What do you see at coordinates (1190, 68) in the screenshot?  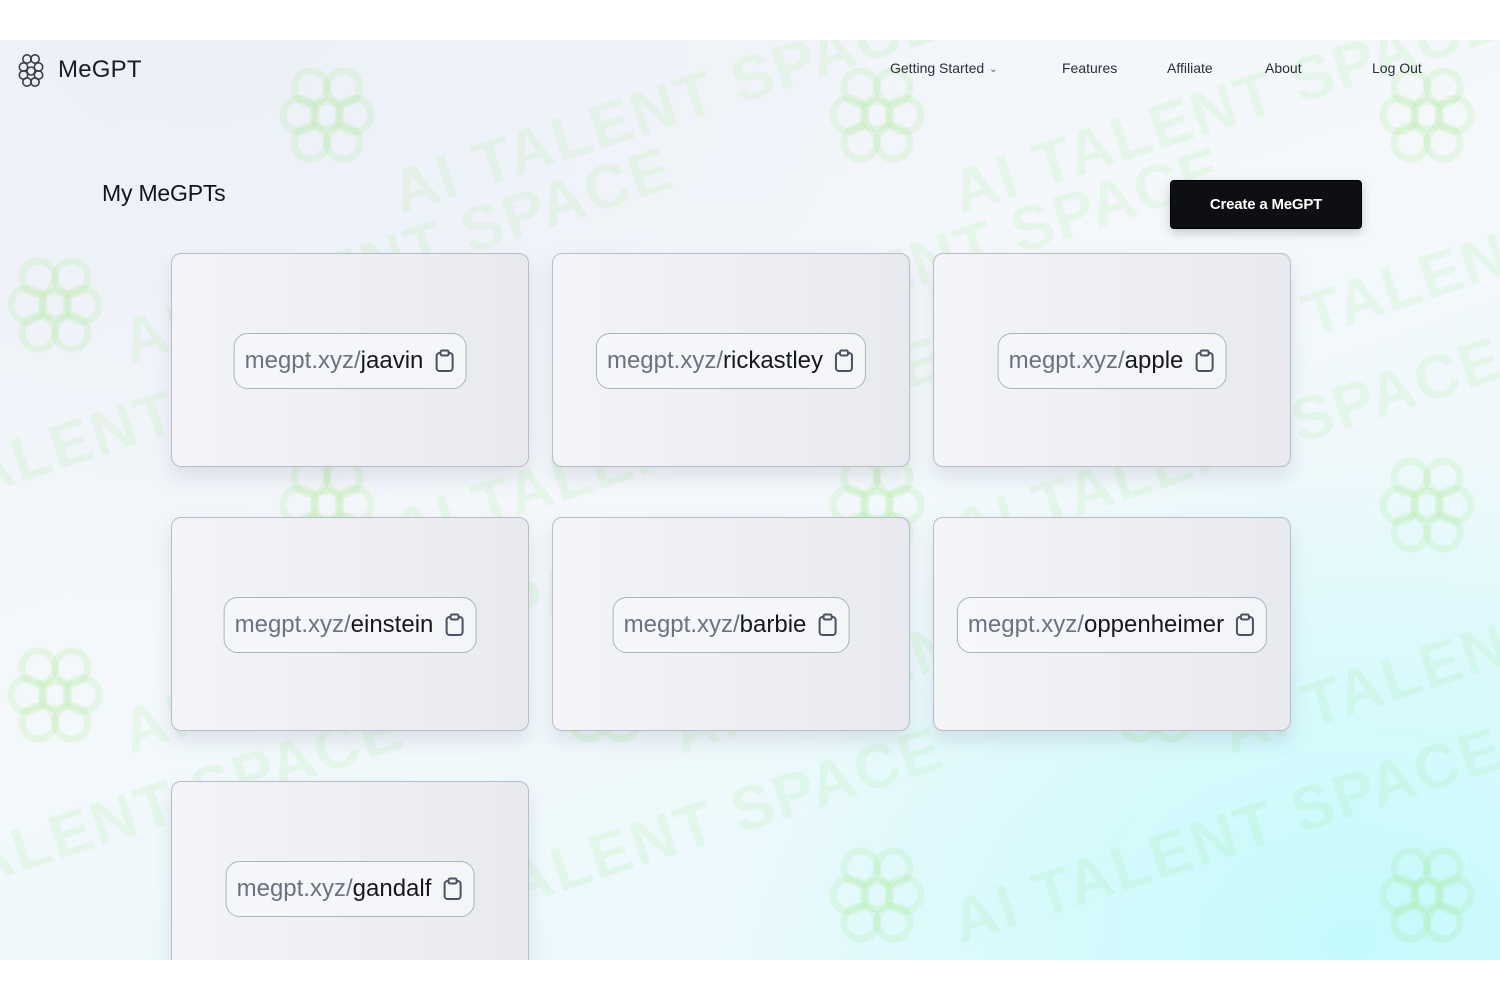 I see `nav-affiliate: Affiliate` at bounding box center [1190, 68].